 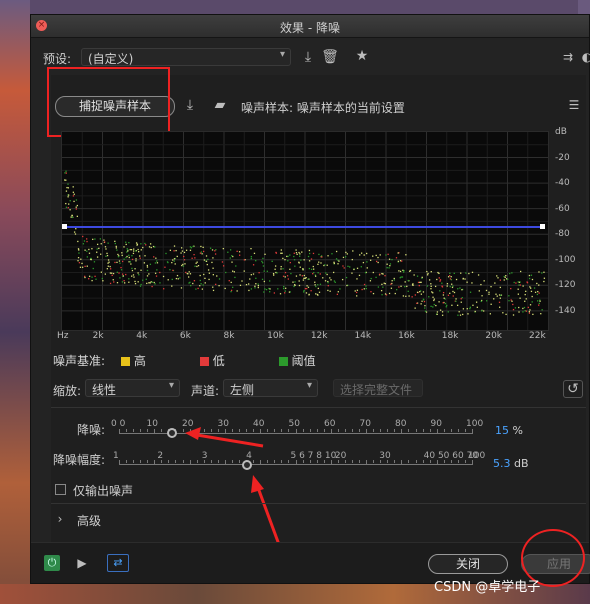 What do you see at coordinates (468, 564) in the screenshot?
I see `close-button: 关闭` at bounding box center [468, 564].